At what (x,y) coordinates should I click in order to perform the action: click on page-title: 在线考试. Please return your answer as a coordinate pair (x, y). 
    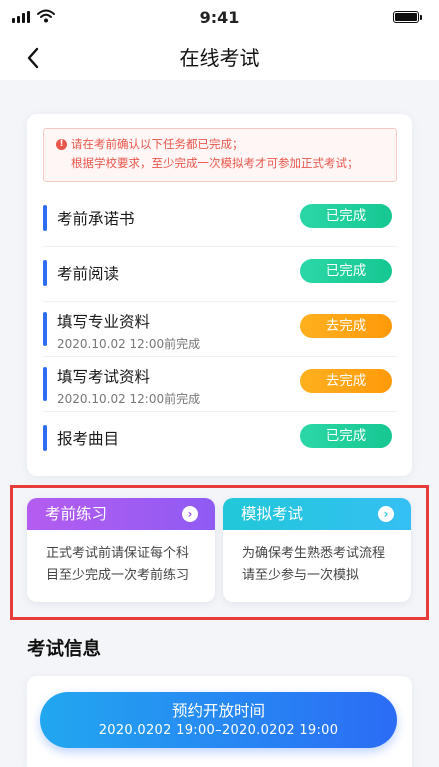
    Looking at the image, I should click on (219, 58).